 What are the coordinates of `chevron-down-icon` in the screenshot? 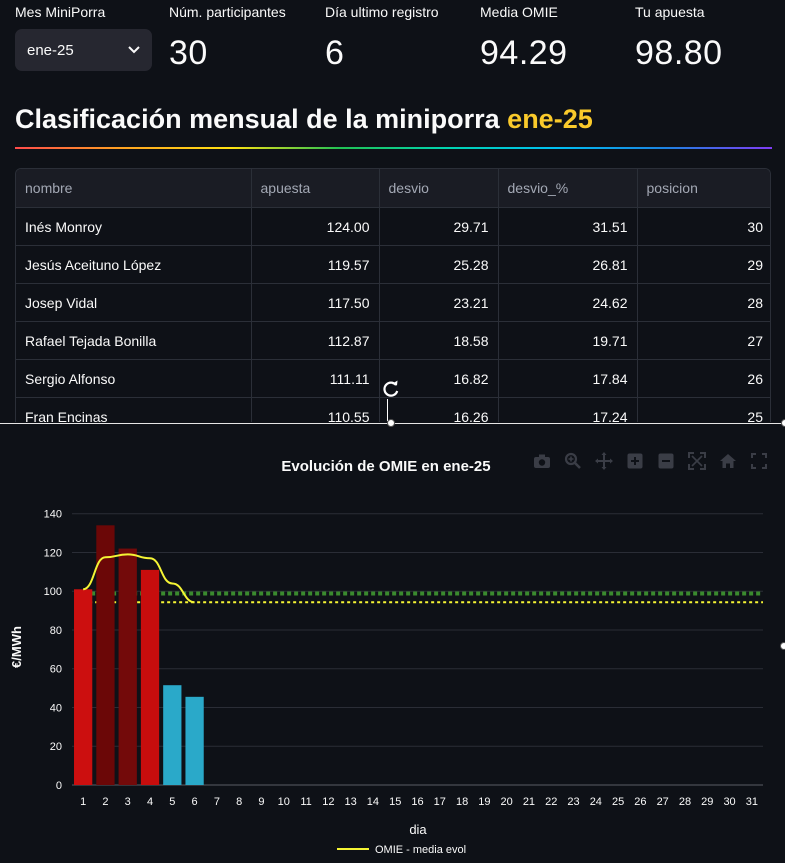 It's located at (134, 50).